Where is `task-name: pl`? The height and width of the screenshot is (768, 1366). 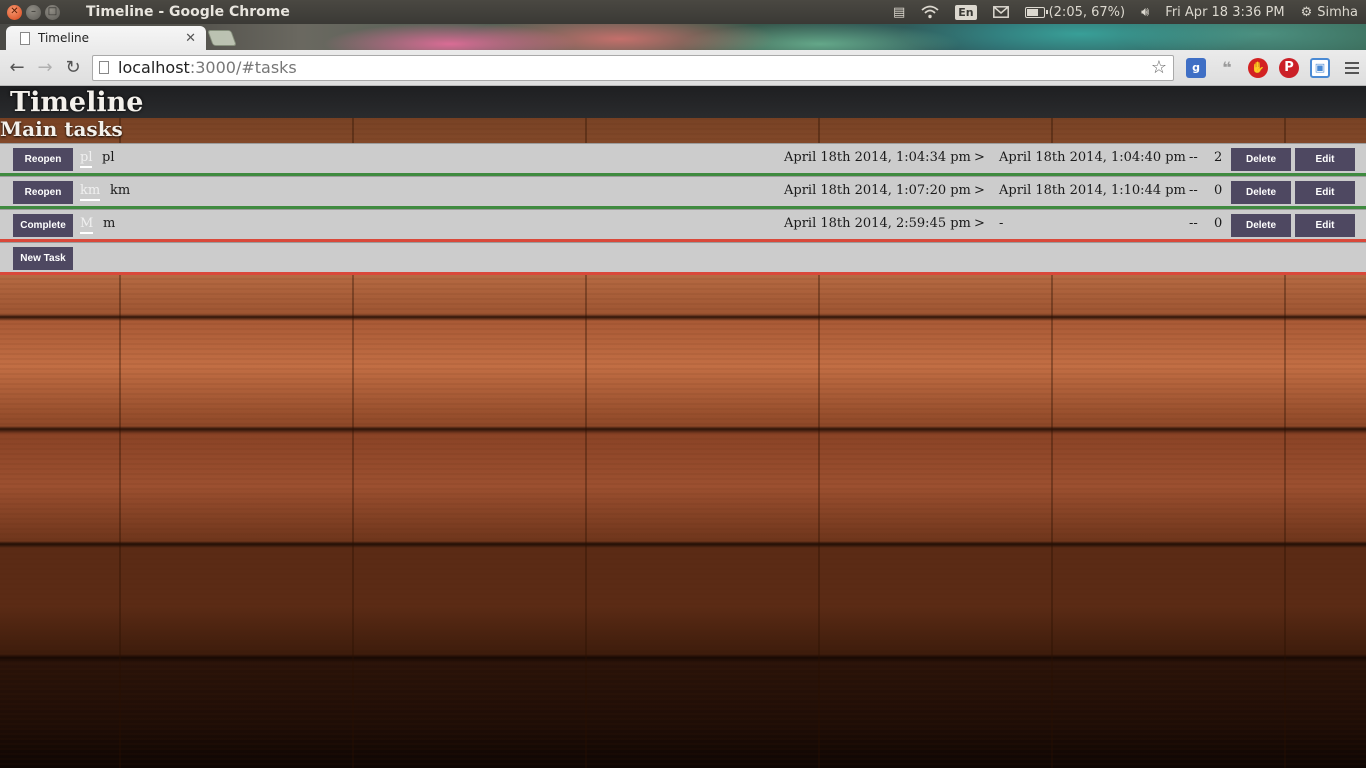
task-name: pl is located at coordinates (108, 157).